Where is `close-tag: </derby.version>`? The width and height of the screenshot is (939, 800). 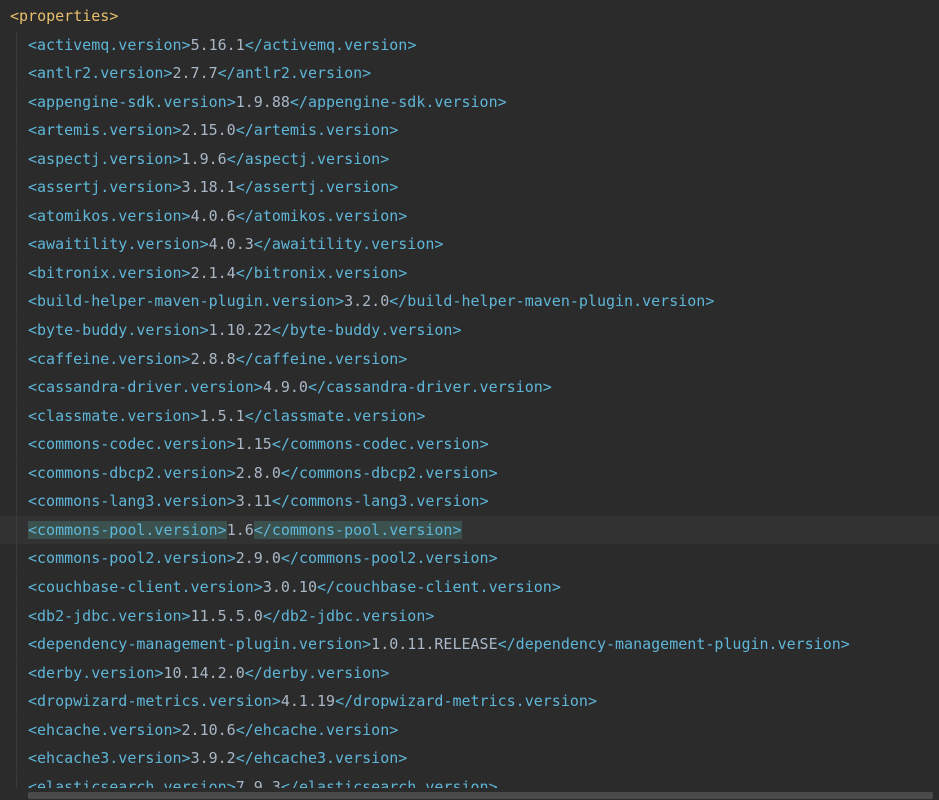
close-tag: </derby.version> is located at coordinates (317, 672).